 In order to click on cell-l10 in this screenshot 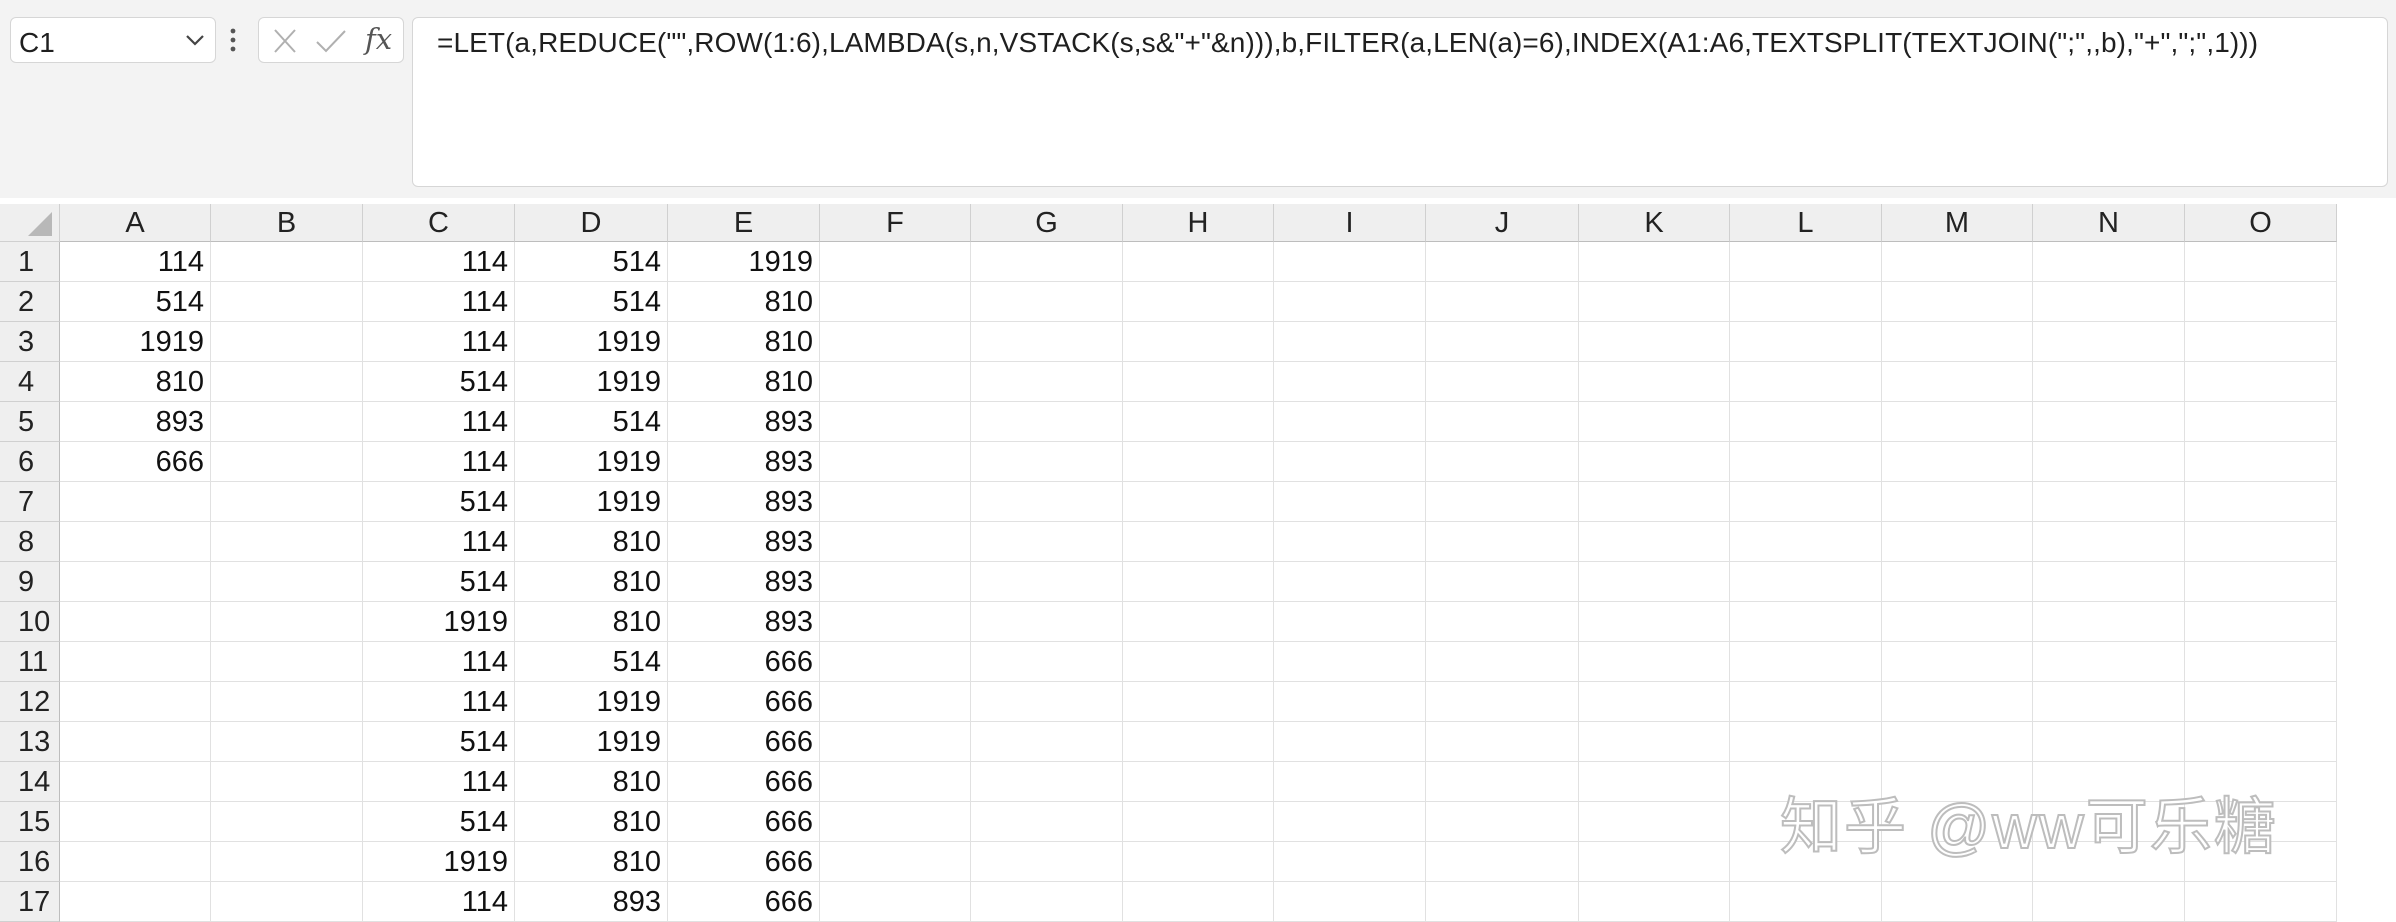, I will do `click(1806, 622)`.